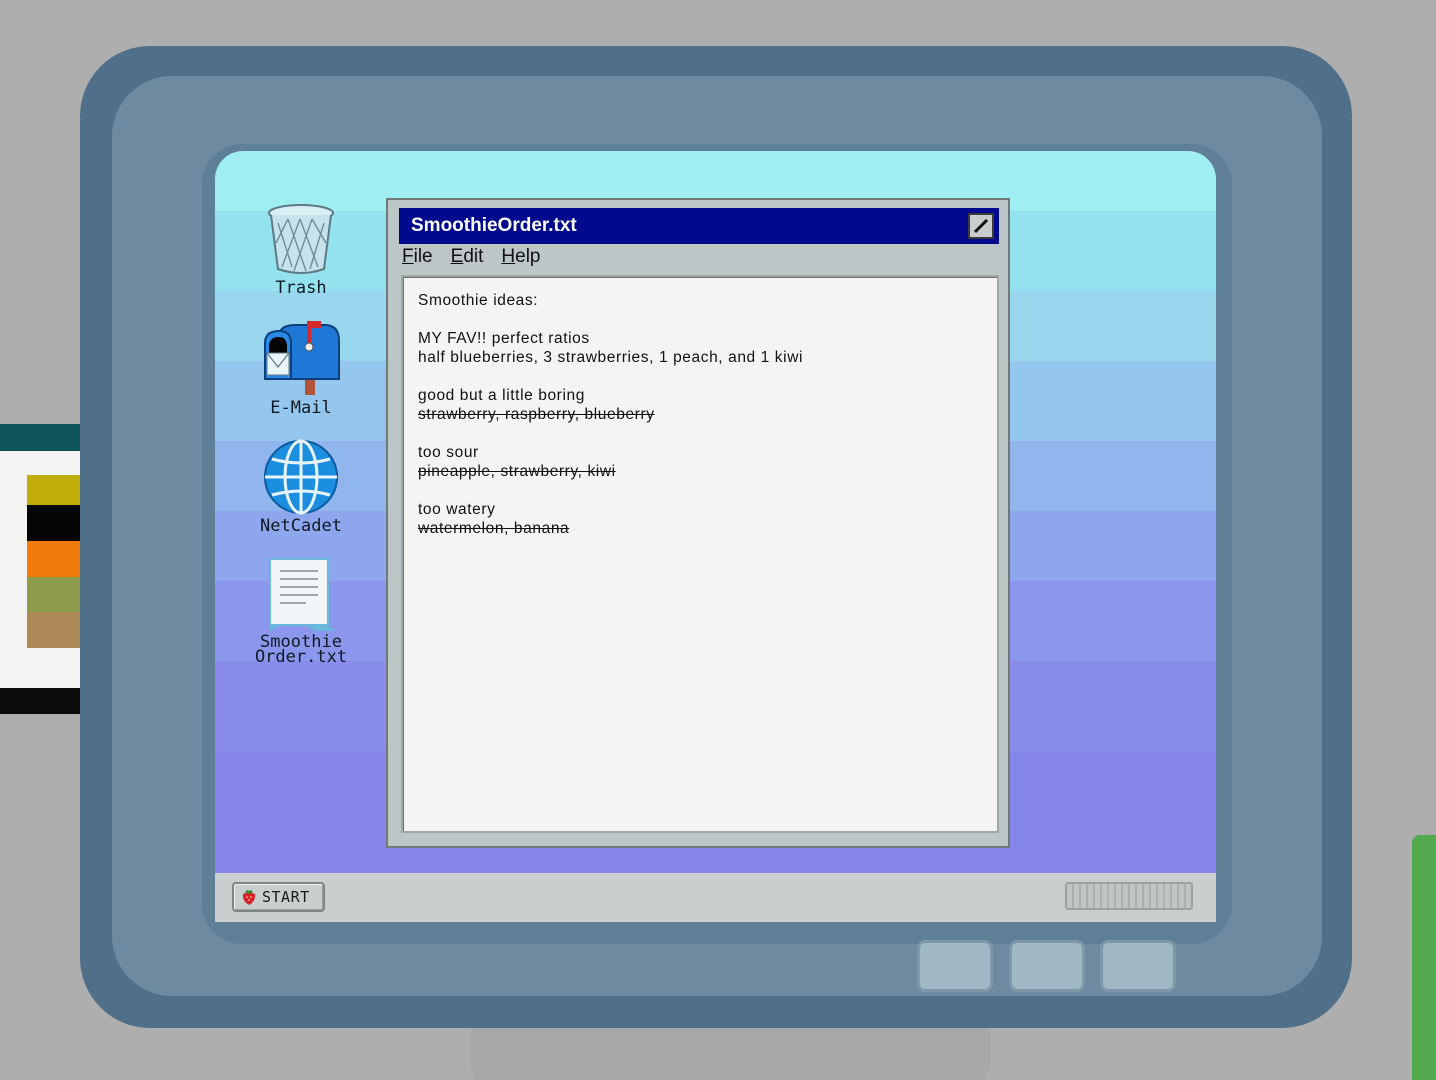 The image size is (1436, 1080). What do you see at coordinates (301, 239) in the screenshot?
I see `trash-icon` at bounding box center [301, 239].